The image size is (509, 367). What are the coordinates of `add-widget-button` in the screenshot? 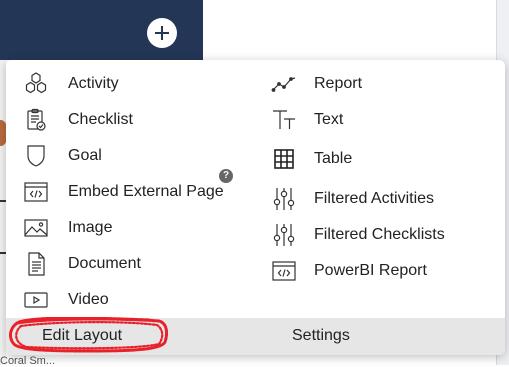 It's located at (162, 33).